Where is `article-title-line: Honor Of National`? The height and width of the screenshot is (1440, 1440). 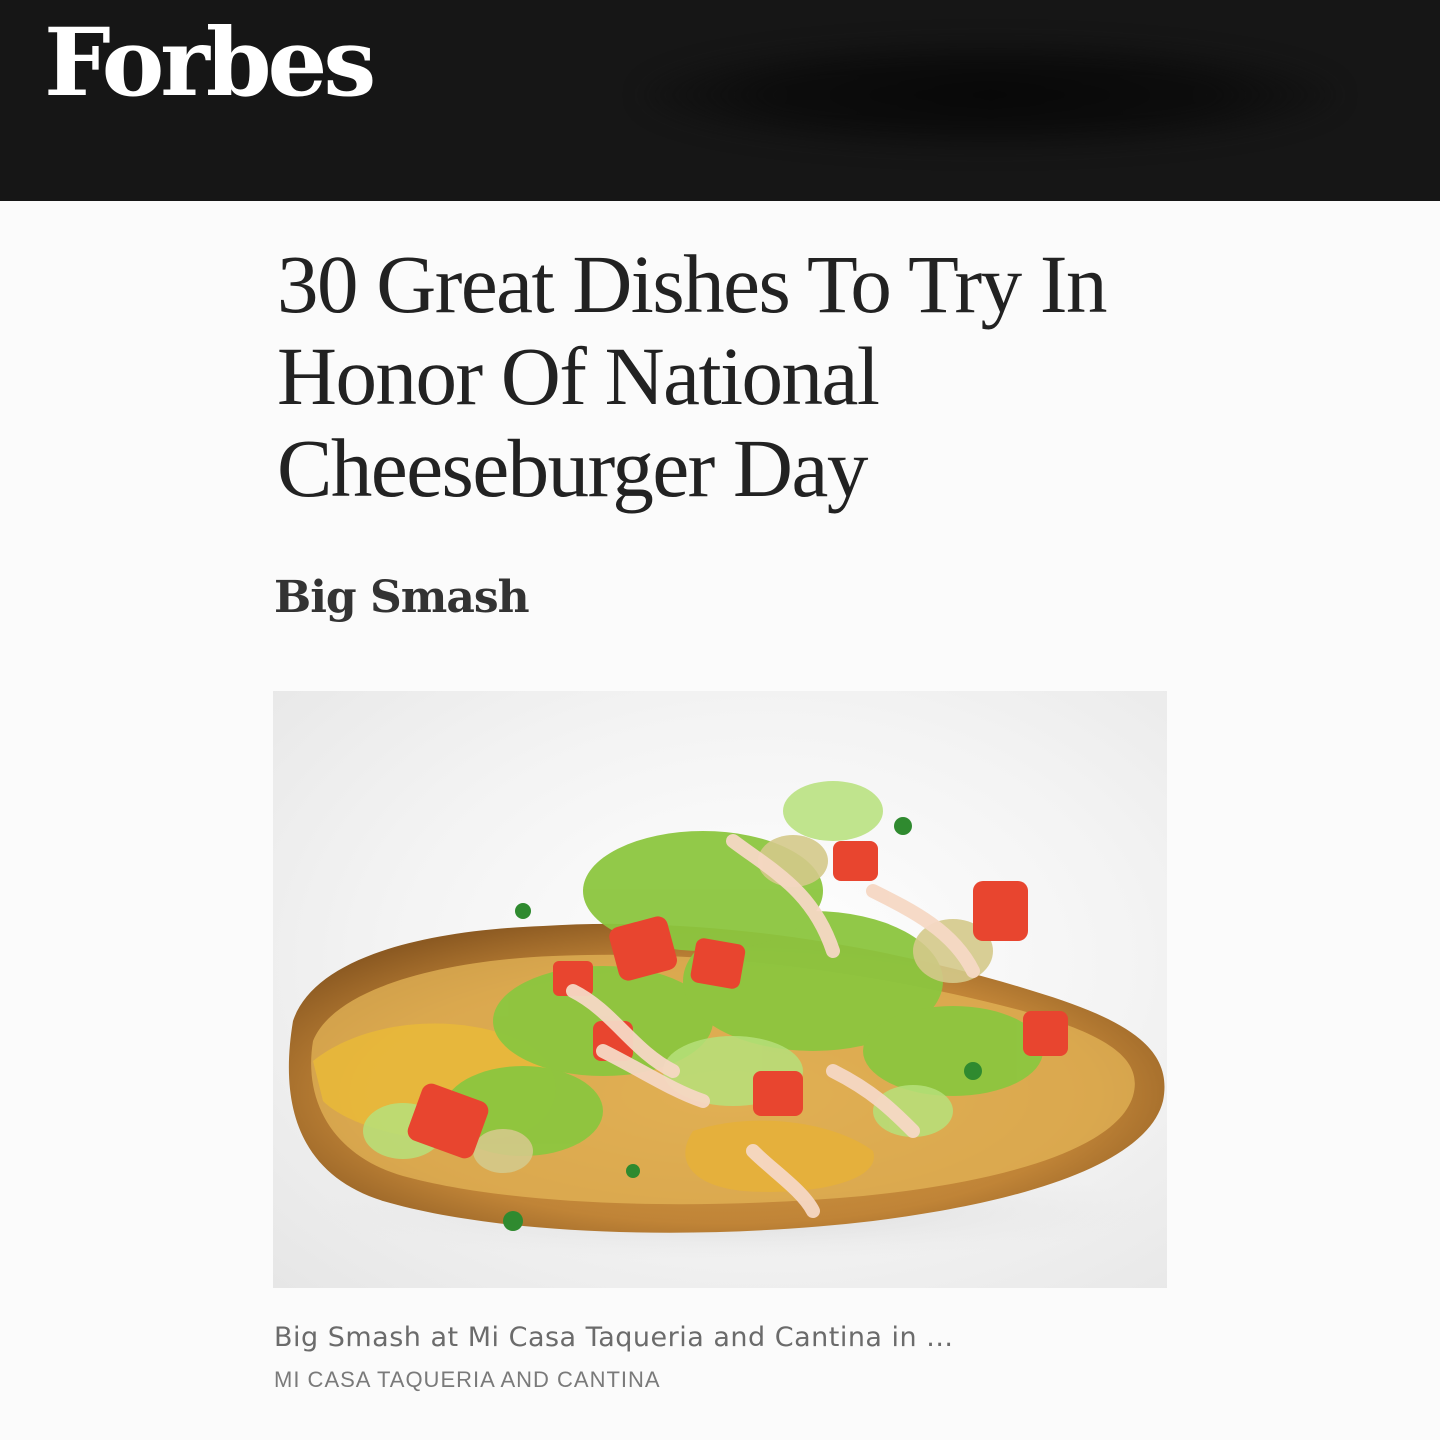 article-title-line: Honor Of National is located at coordinates (578, 376).